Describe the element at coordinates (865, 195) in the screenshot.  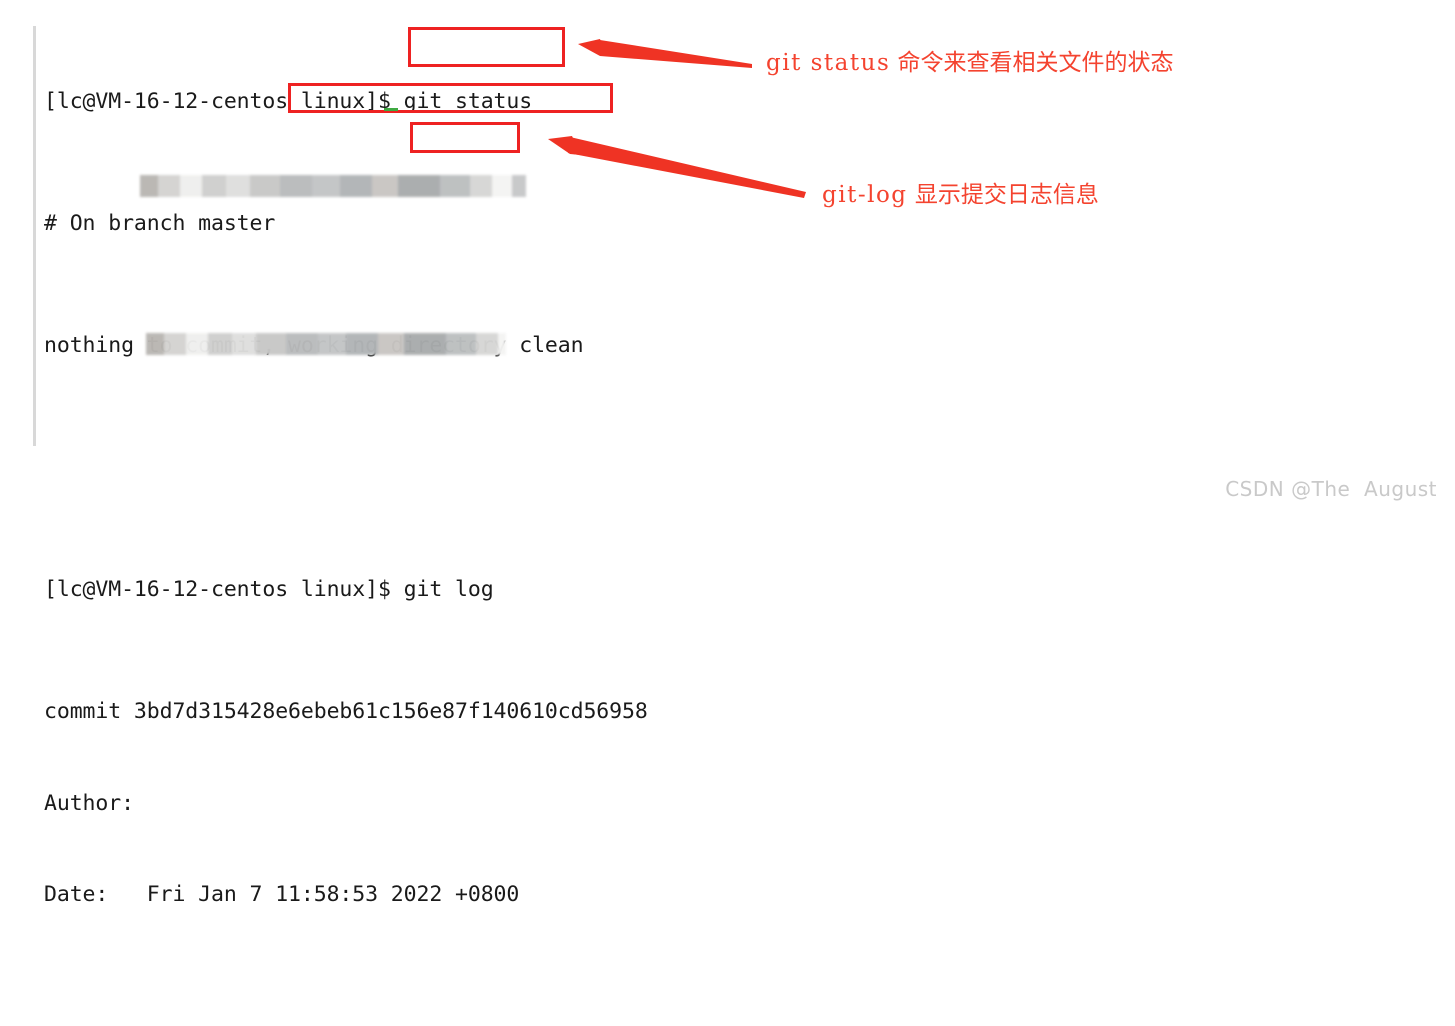
I see `annotation-git-log-code: git-log` at that location.